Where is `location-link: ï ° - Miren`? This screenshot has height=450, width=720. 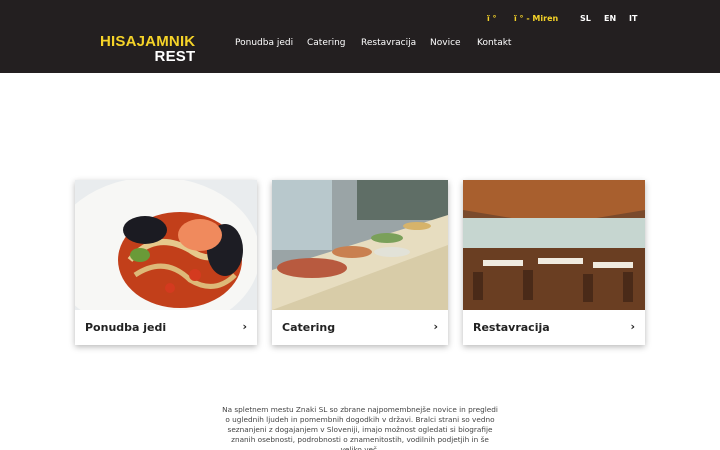
location-link: ï ° - Miren is located at coordinates (536, 18).